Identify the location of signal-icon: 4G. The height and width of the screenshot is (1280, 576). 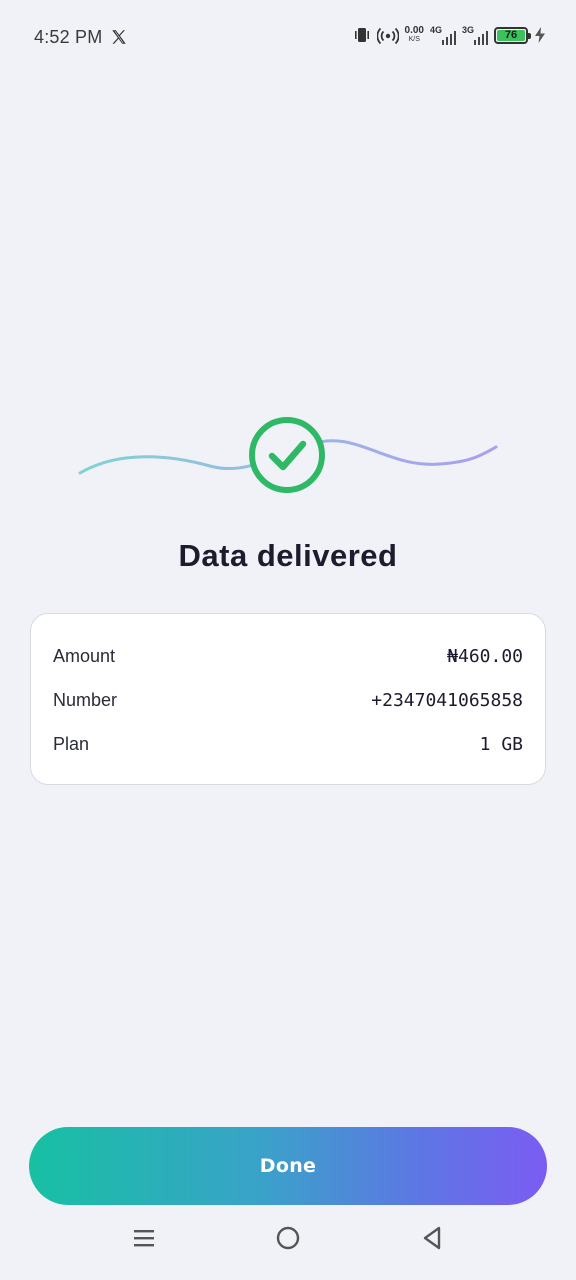
(443, 35).